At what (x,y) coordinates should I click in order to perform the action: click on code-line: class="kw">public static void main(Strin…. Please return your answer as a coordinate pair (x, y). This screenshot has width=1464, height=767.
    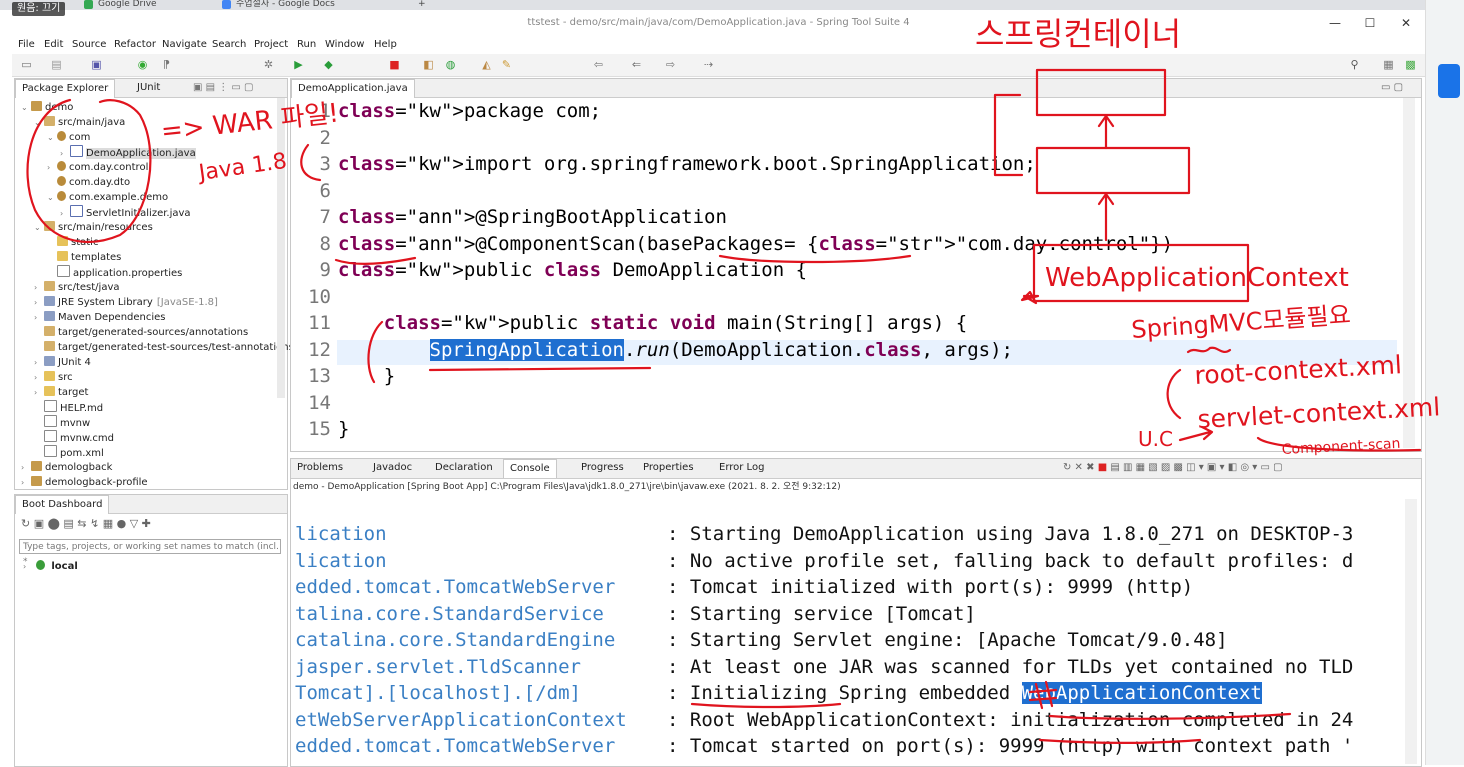
    Looking at the image, I should click on (652, 323).